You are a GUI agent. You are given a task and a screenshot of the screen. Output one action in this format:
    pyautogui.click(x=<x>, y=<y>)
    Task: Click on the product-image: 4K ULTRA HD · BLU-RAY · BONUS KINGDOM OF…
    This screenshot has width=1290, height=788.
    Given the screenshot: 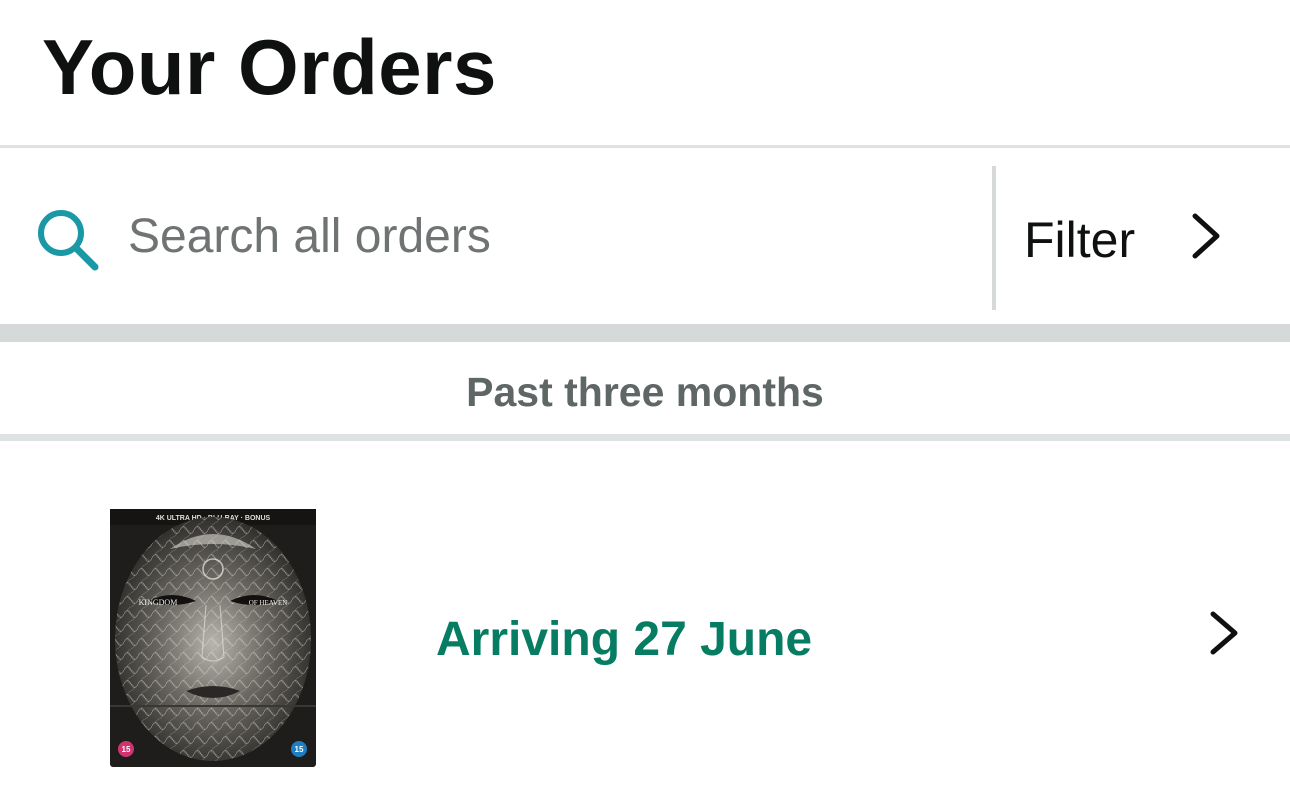 What is the action you would take?
    pyautogui.click(x=213, y=638)
    